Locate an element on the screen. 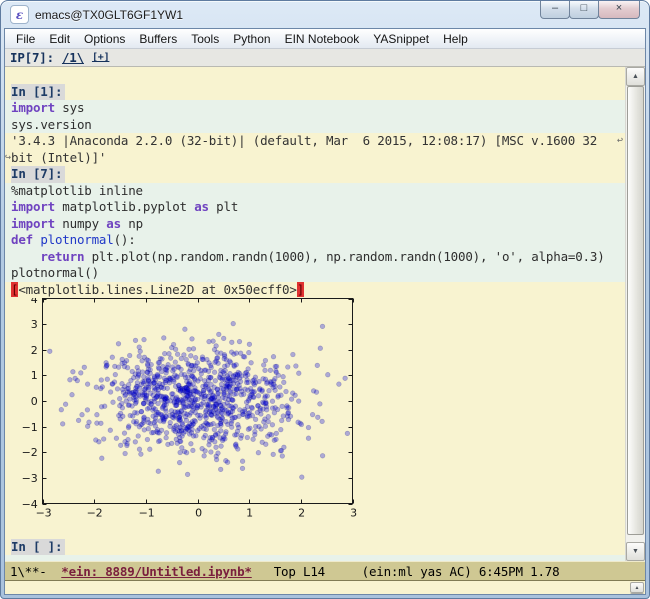 This screenshot has width=650, height=599. close-button: × is located at coordinates (619, 10).